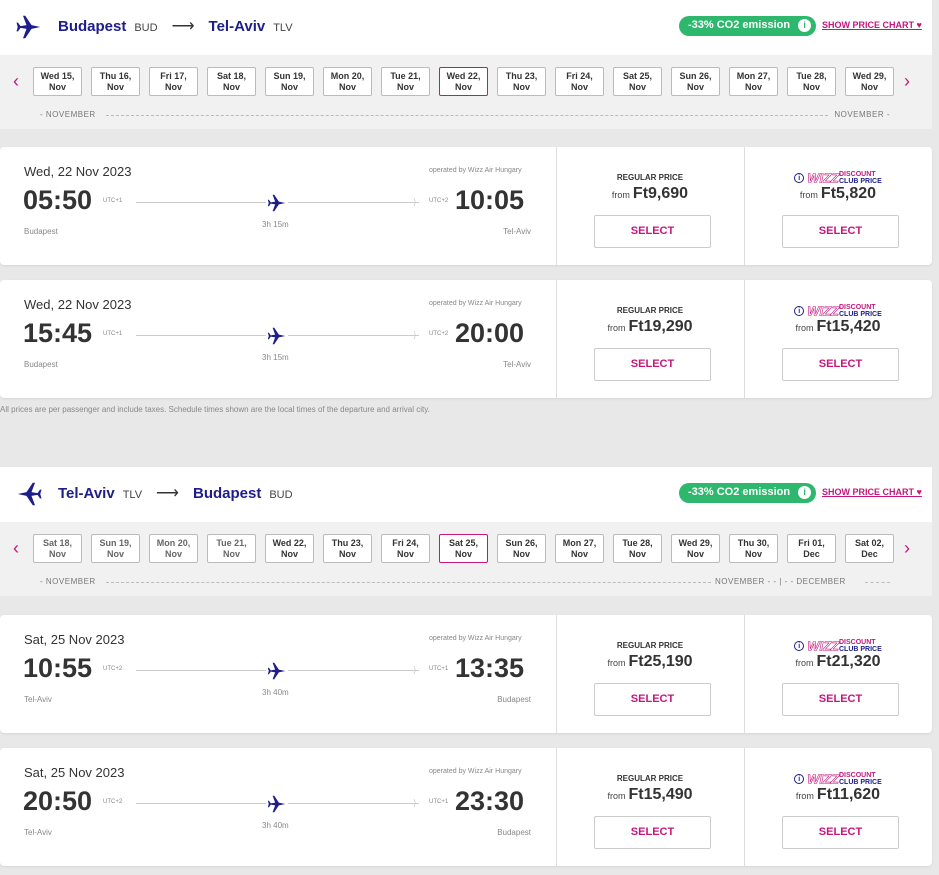 This screenshot has width=939, height=875. Describe the element at coordinates (439, 201) in the screenshot. I see `arrival-timezone: UTC+2` at that location.